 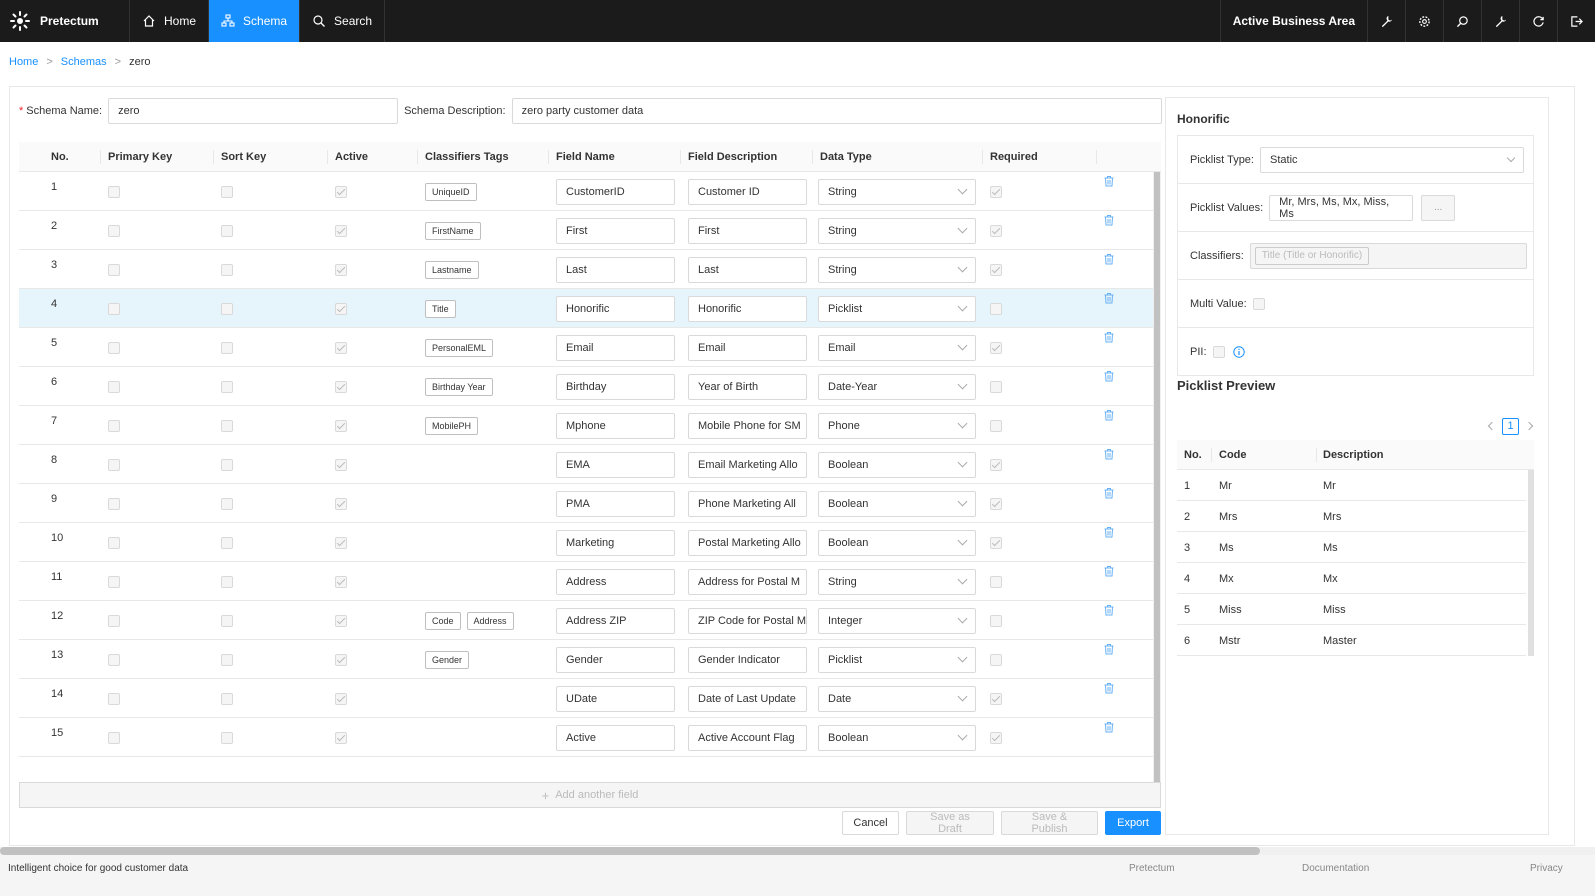 What do you see at coordinates (747, 386) in the screenshot?
I see `field-description-input: Year of Birth` at bounding box center [747, 386].